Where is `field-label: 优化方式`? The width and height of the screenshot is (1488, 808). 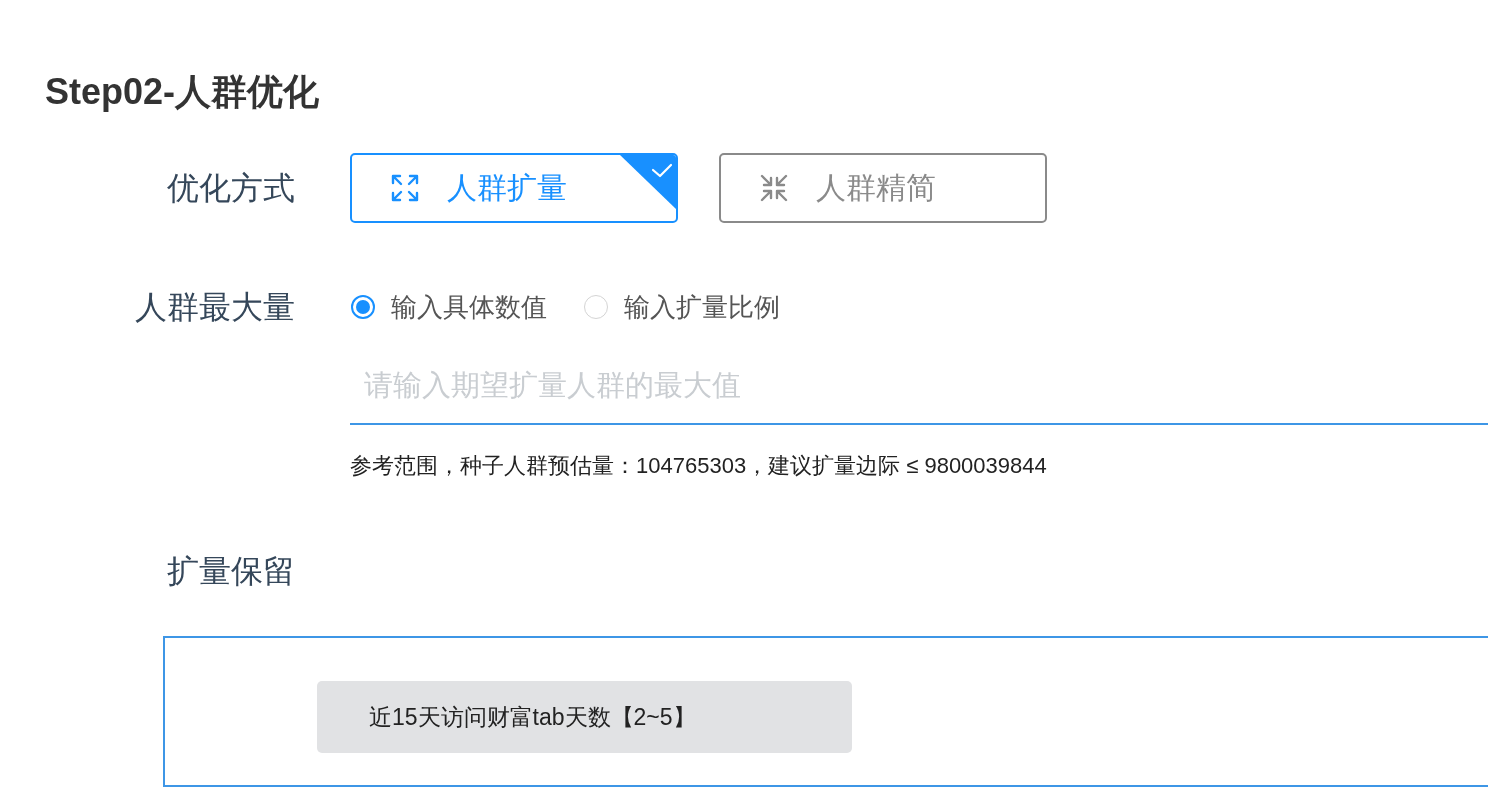 field-label: 优化方式 is located at coordinates (231, 188).